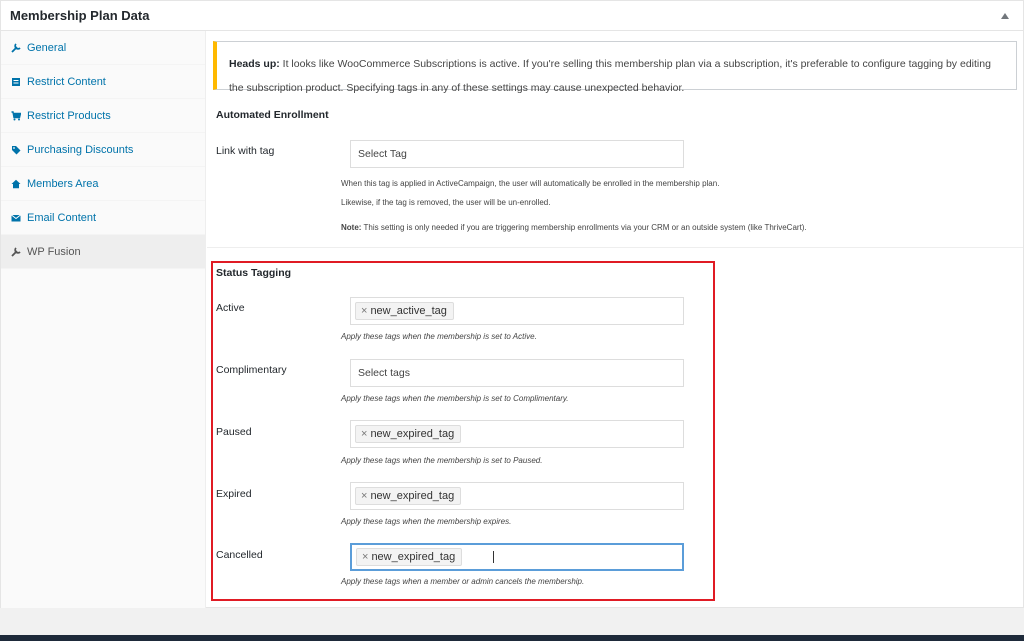 The height and width of the screenshot is (641, 1024). Describe the element at coordinates (16, 115) in the screenshot. I see `cart-icon` at that location.